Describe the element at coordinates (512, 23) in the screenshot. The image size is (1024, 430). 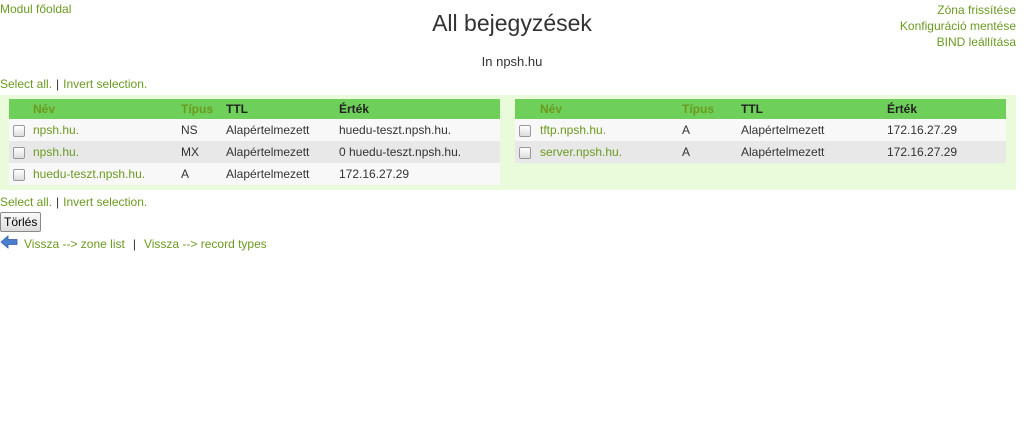
I see `page-title: All bejegyzések` at that location.